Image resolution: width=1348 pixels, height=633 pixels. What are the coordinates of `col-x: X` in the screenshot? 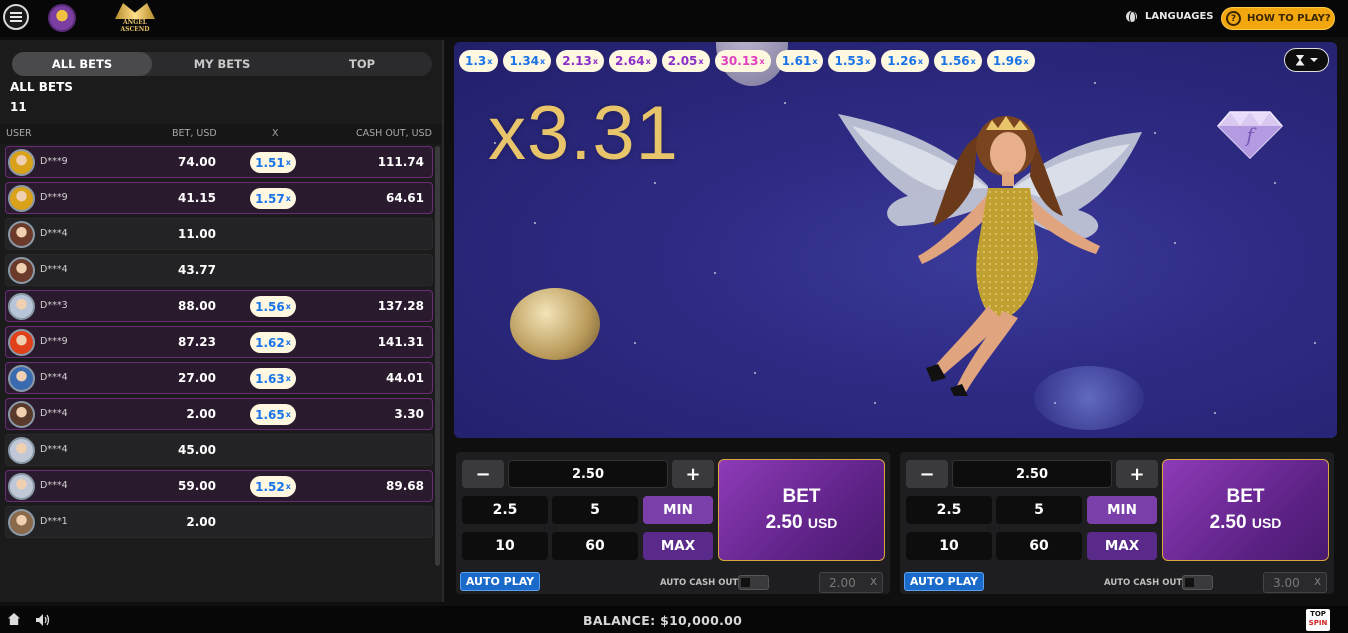 It's located at (275, 133).